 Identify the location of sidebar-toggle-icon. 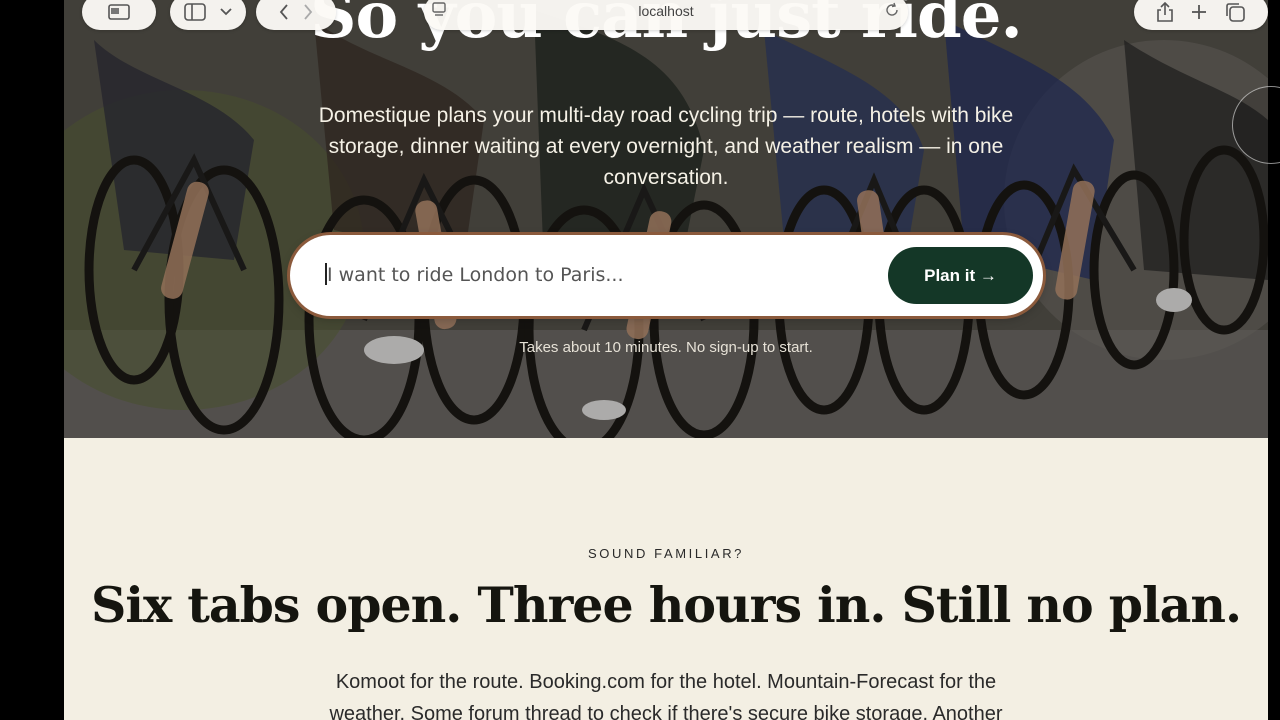
(195, 12).